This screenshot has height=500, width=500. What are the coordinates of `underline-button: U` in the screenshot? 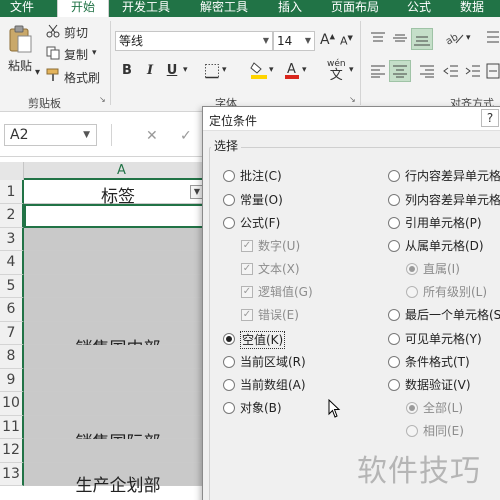 It's located at (172, 70).